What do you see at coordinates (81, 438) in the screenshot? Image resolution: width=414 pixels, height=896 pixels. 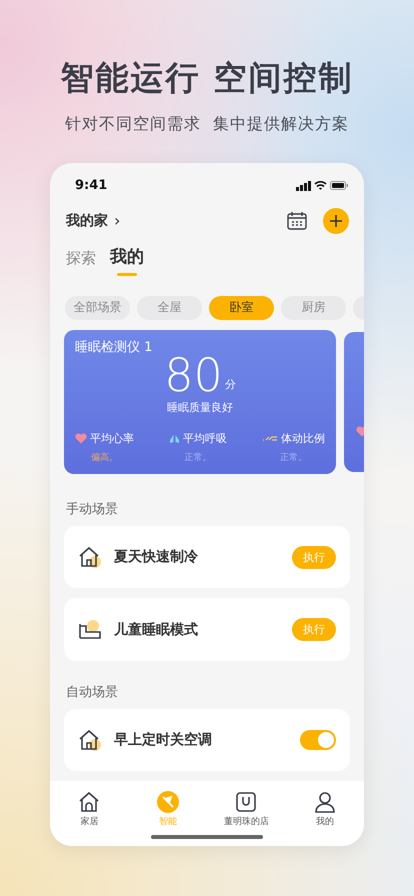 I see `heart-icon` at bounding box center [81, 438].